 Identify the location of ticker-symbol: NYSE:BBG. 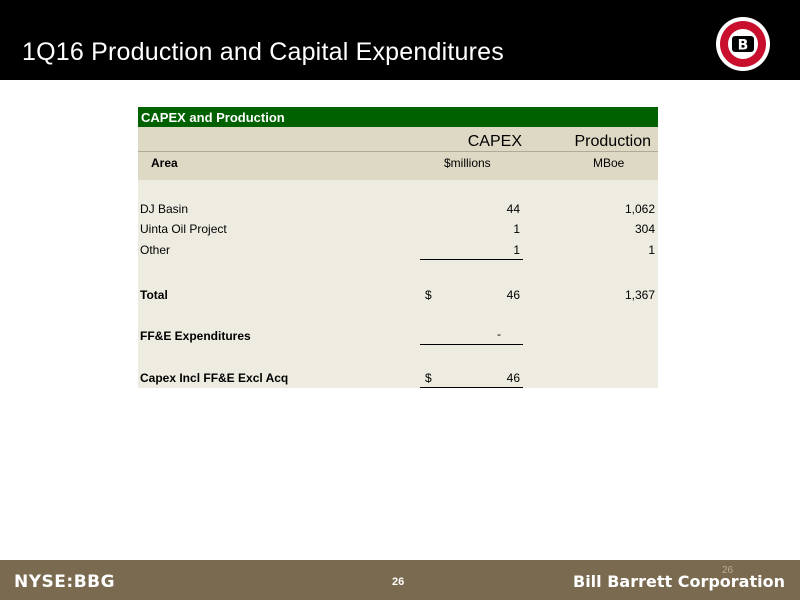
(65, 582).